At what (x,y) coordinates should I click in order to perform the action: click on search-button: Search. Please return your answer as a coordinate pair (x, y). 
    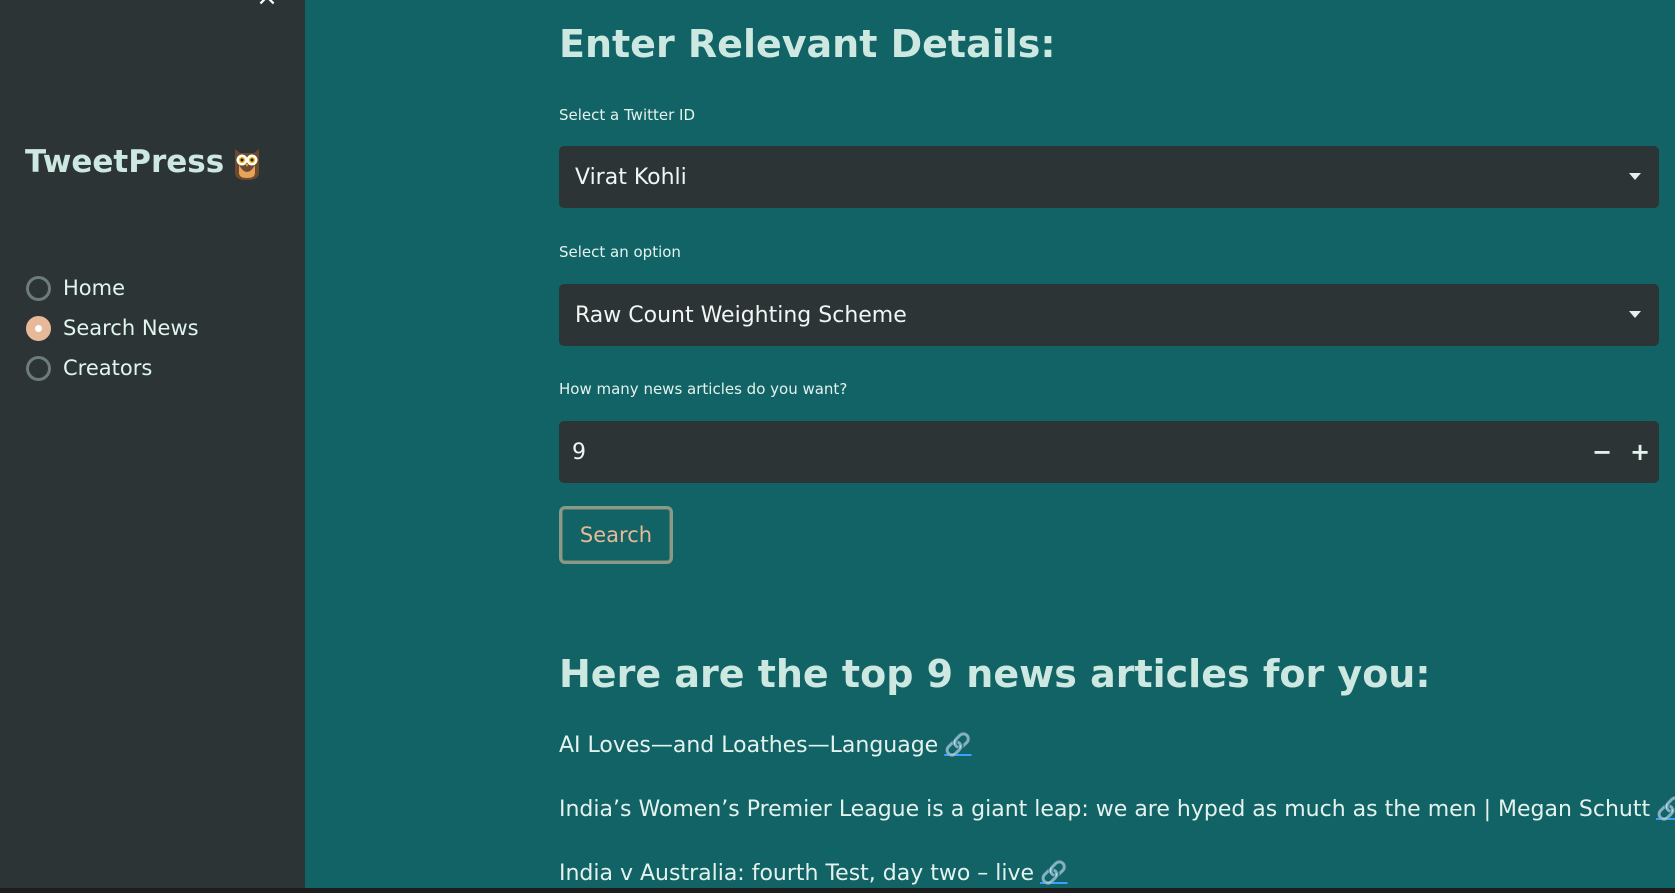
    Looking at the image, I should click on (616, 535).